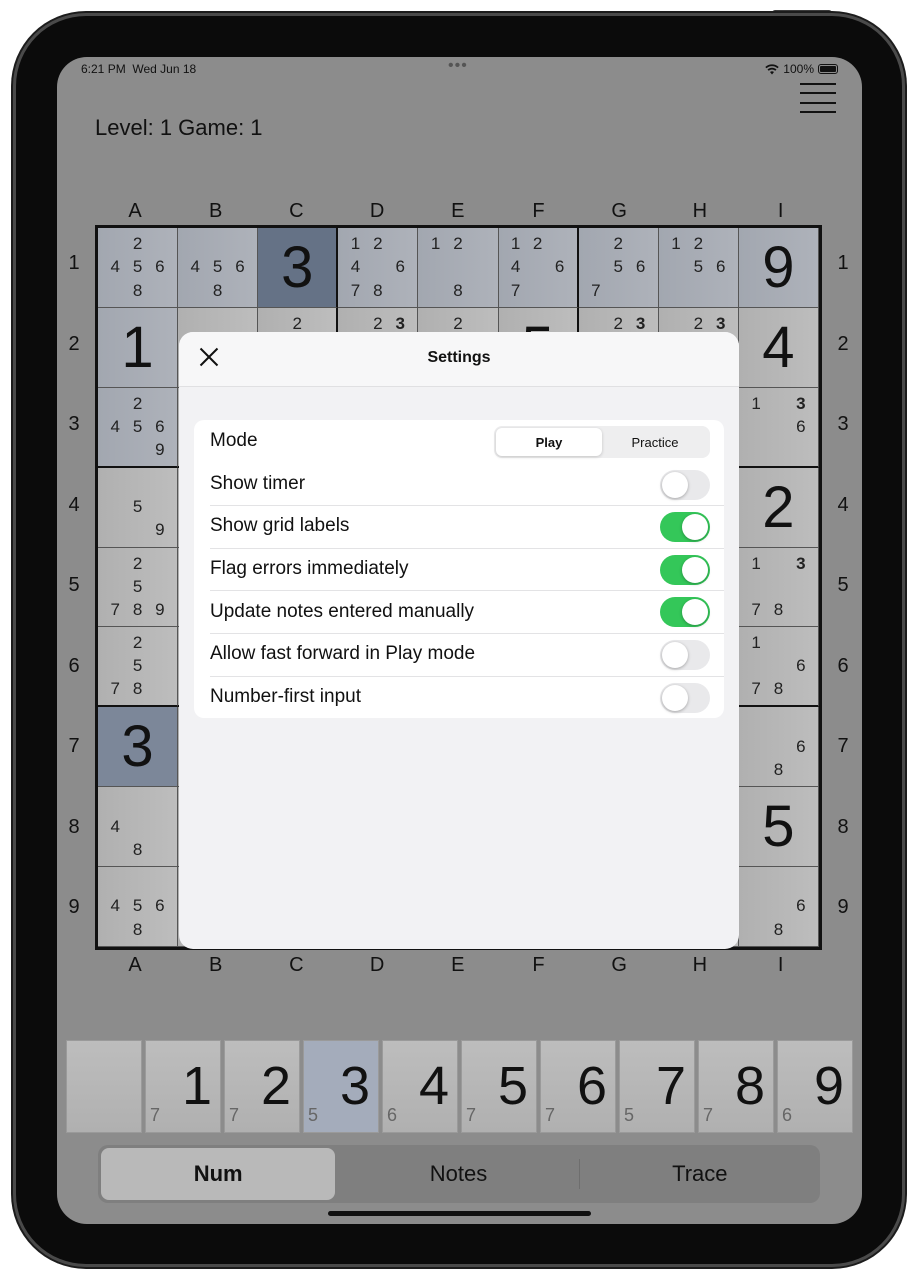 Image resolution: width=919 pixels, height=1280 pixels. I want to click on number-key-7: 75, so click(657, 1086).